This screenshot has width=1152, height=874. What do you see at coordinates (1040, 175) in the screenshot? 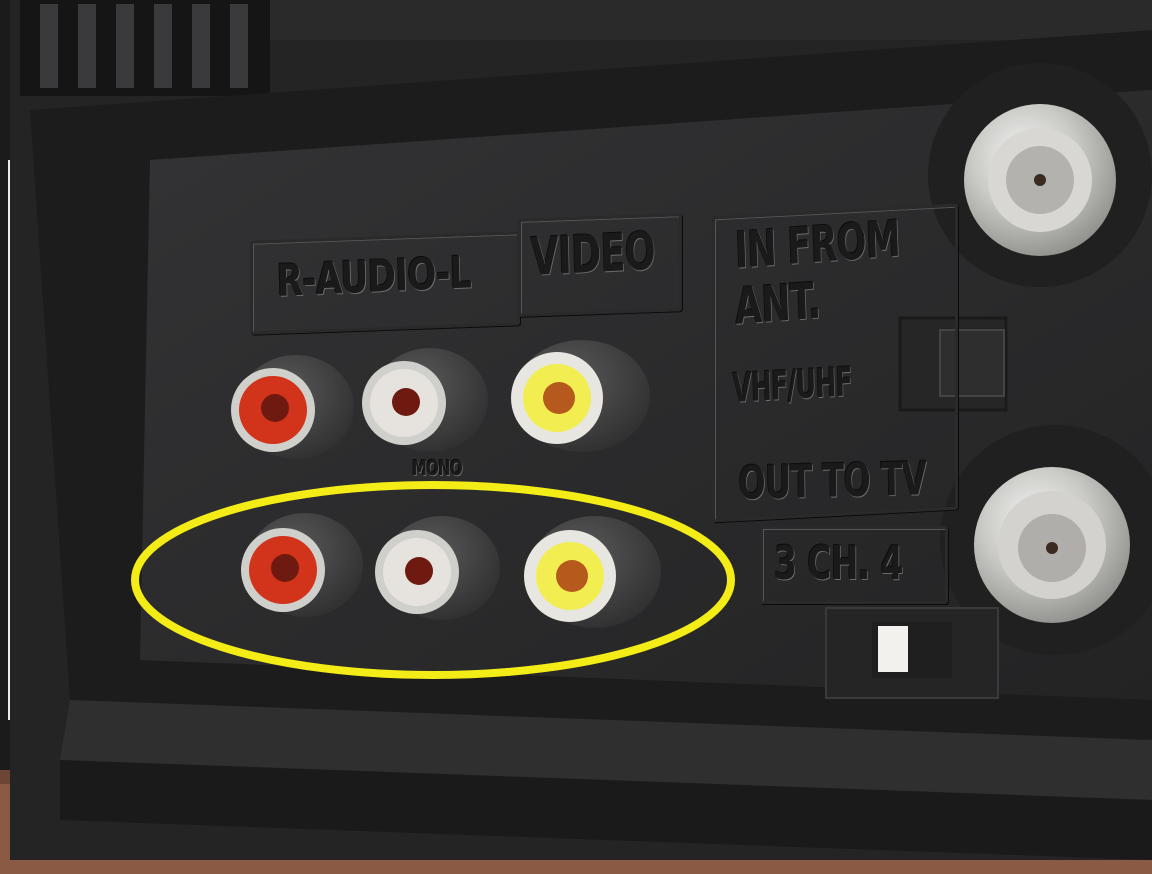
I see `coax-in-connector` at bounding box center [1040, 175].